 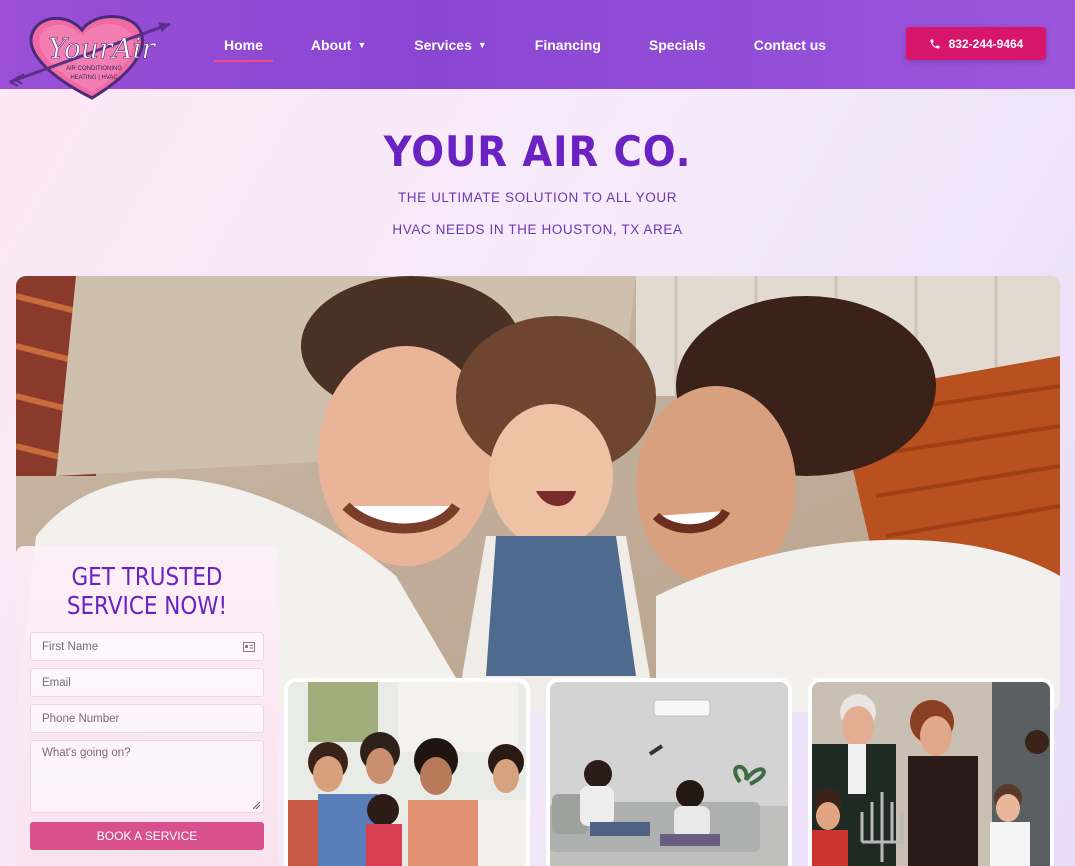 What do you see at coordinates (407, 772) in the screenshot?
I see `thumbnail-family-couch` at bounding box center [407, 772].